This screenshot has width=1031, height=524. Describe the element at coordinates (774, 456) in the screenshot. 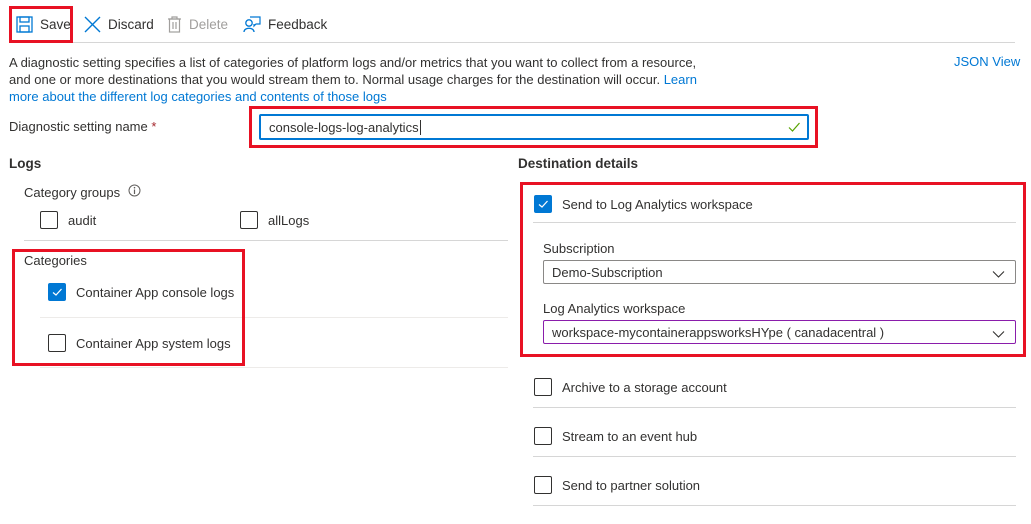

I see `event-hub-divider` at that location.